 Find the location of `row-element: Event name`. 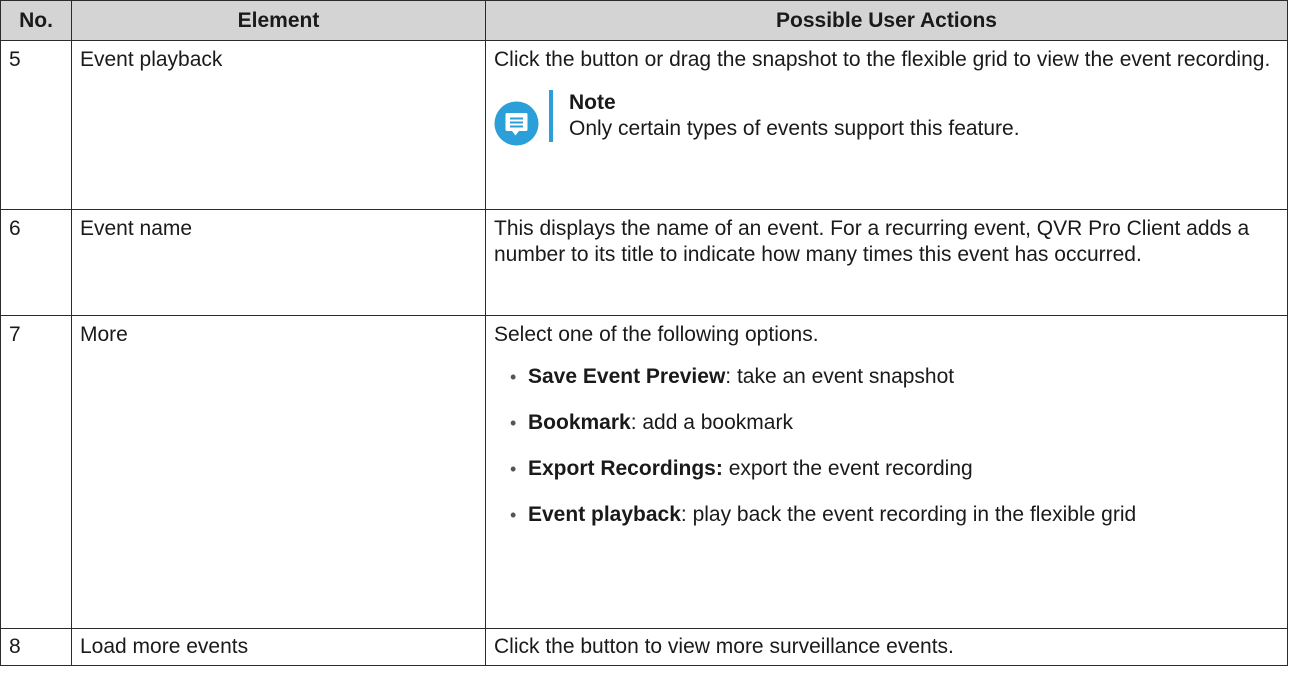

row-element: Event name is located at coordinates (278, 262).